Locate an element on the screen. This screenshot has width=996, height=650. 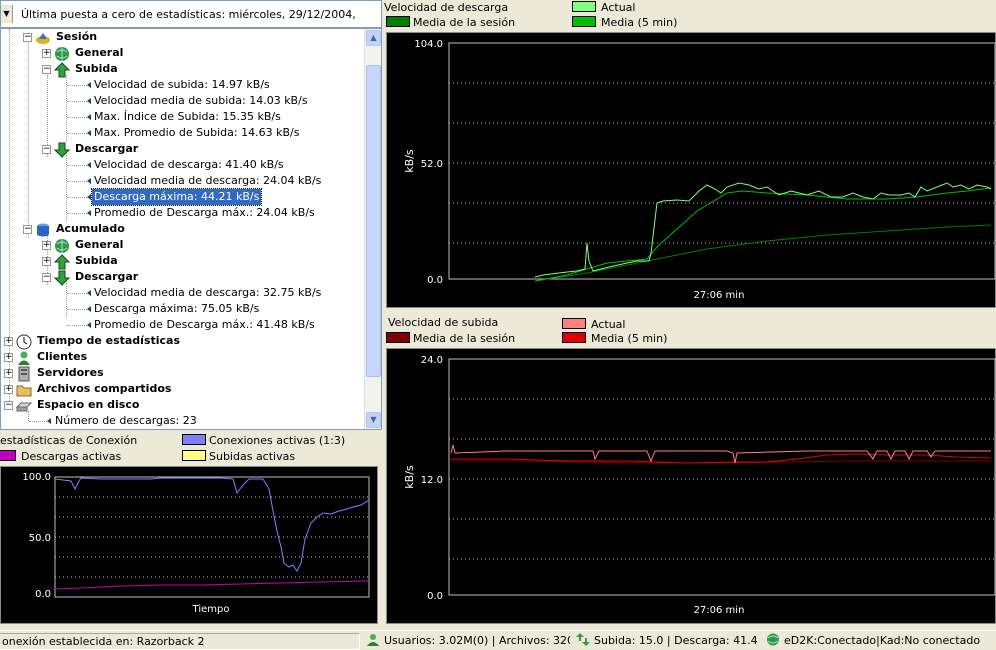
tree-leaf: Velocidad media de descarga: 32.75 kB/s is located at coordinates (207, 293).